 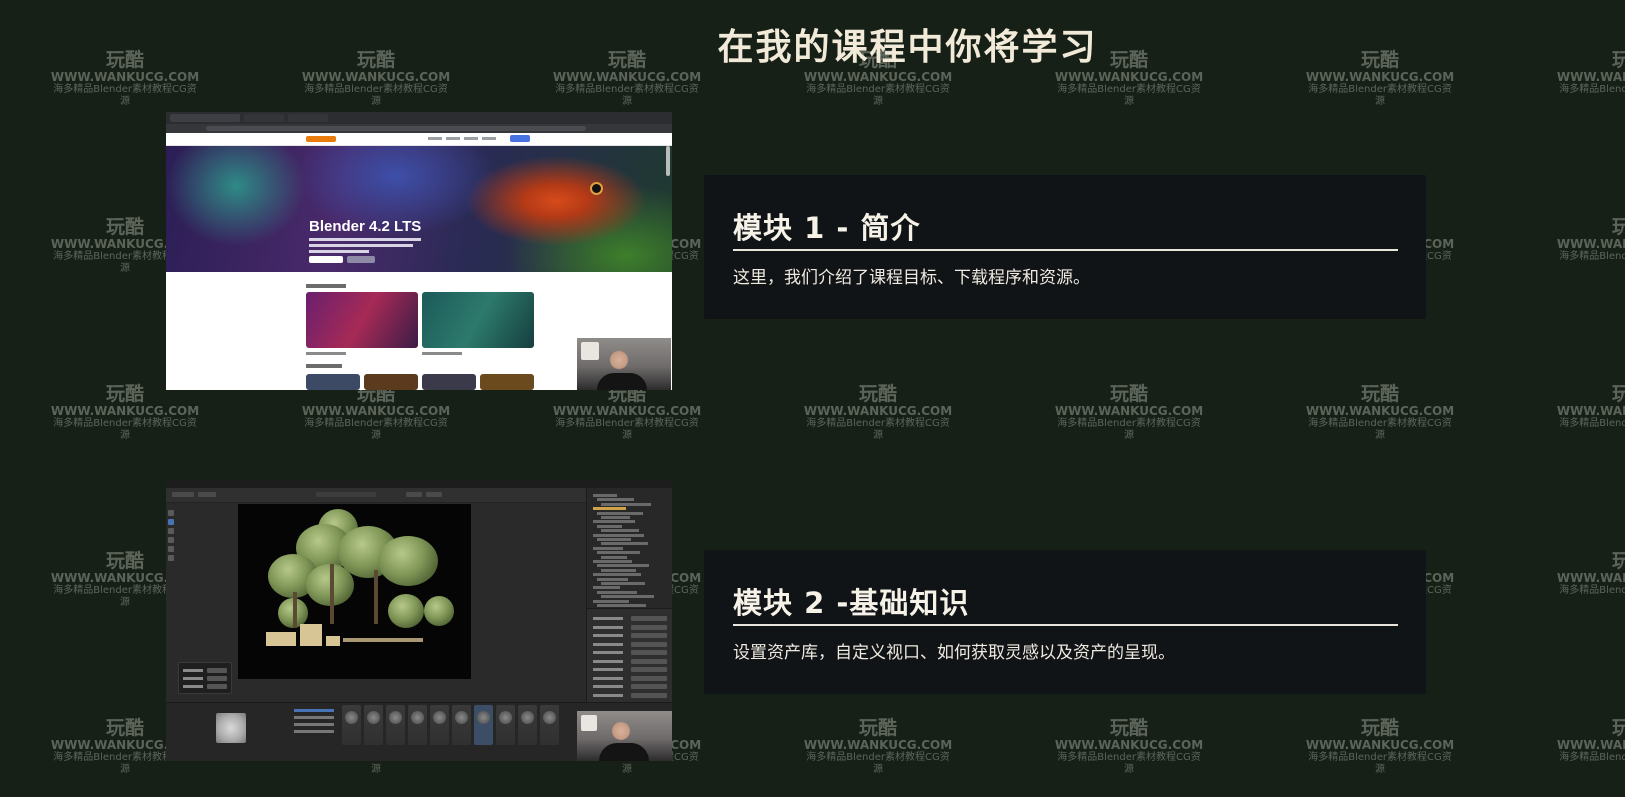 What do you see at coordinates (419, 484) in the screenshot?
I see `blender-top-bar` at bounding box center [419, 484].